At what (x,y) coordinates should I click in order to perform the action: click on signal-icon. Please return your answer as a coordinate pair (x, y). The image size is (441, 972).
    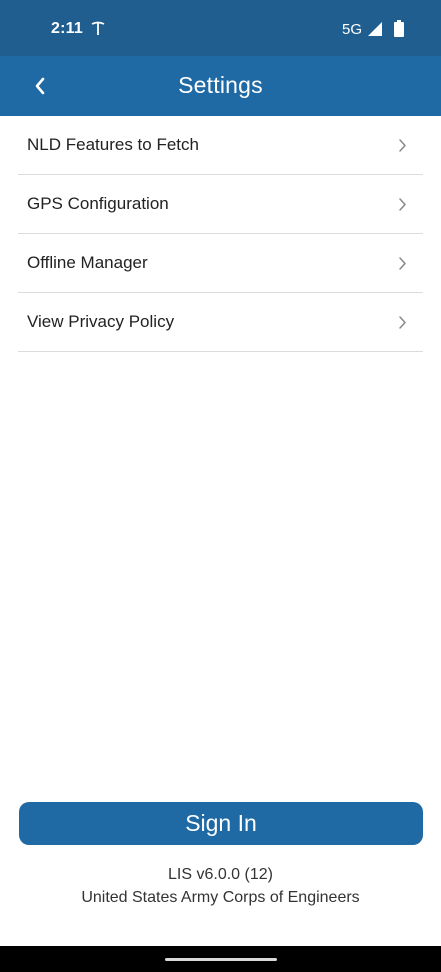
    Looking at the image, I should click on (375, 29).